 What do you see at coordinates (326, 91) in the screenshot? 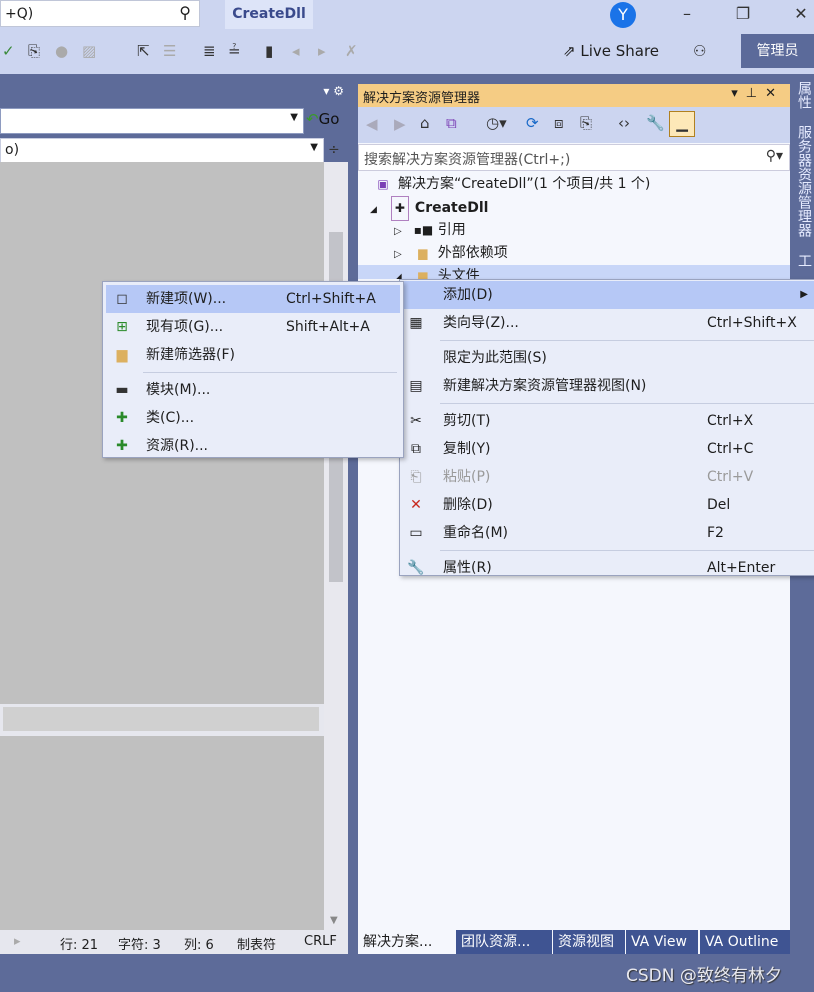
I see `dropdown-icon: ▾` at bounding box center [326, 91].